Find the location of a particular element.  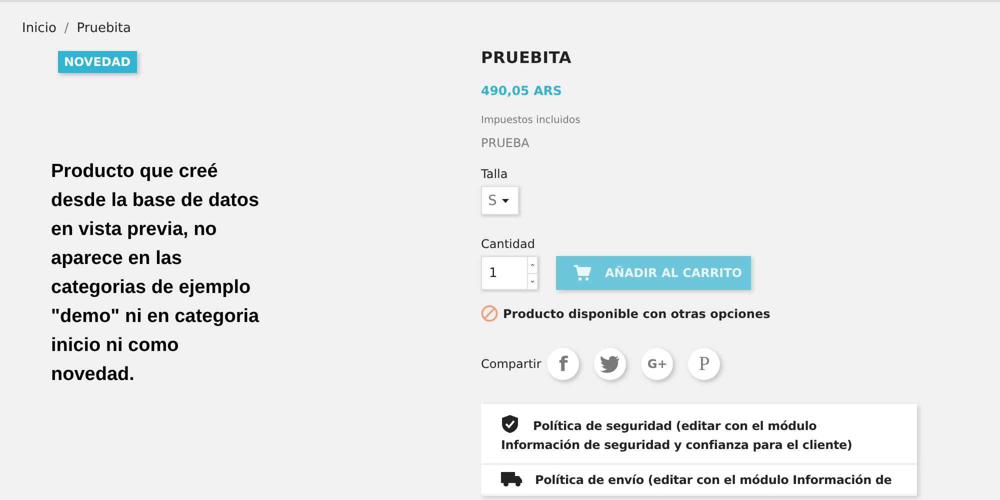

annotation-text: Producto que creé desde la base de datos en vista previa, no aparece en las categorias de ejemplo "demo" ni en categoria inicio ni como novedad. is located at coordinates (155, 273).